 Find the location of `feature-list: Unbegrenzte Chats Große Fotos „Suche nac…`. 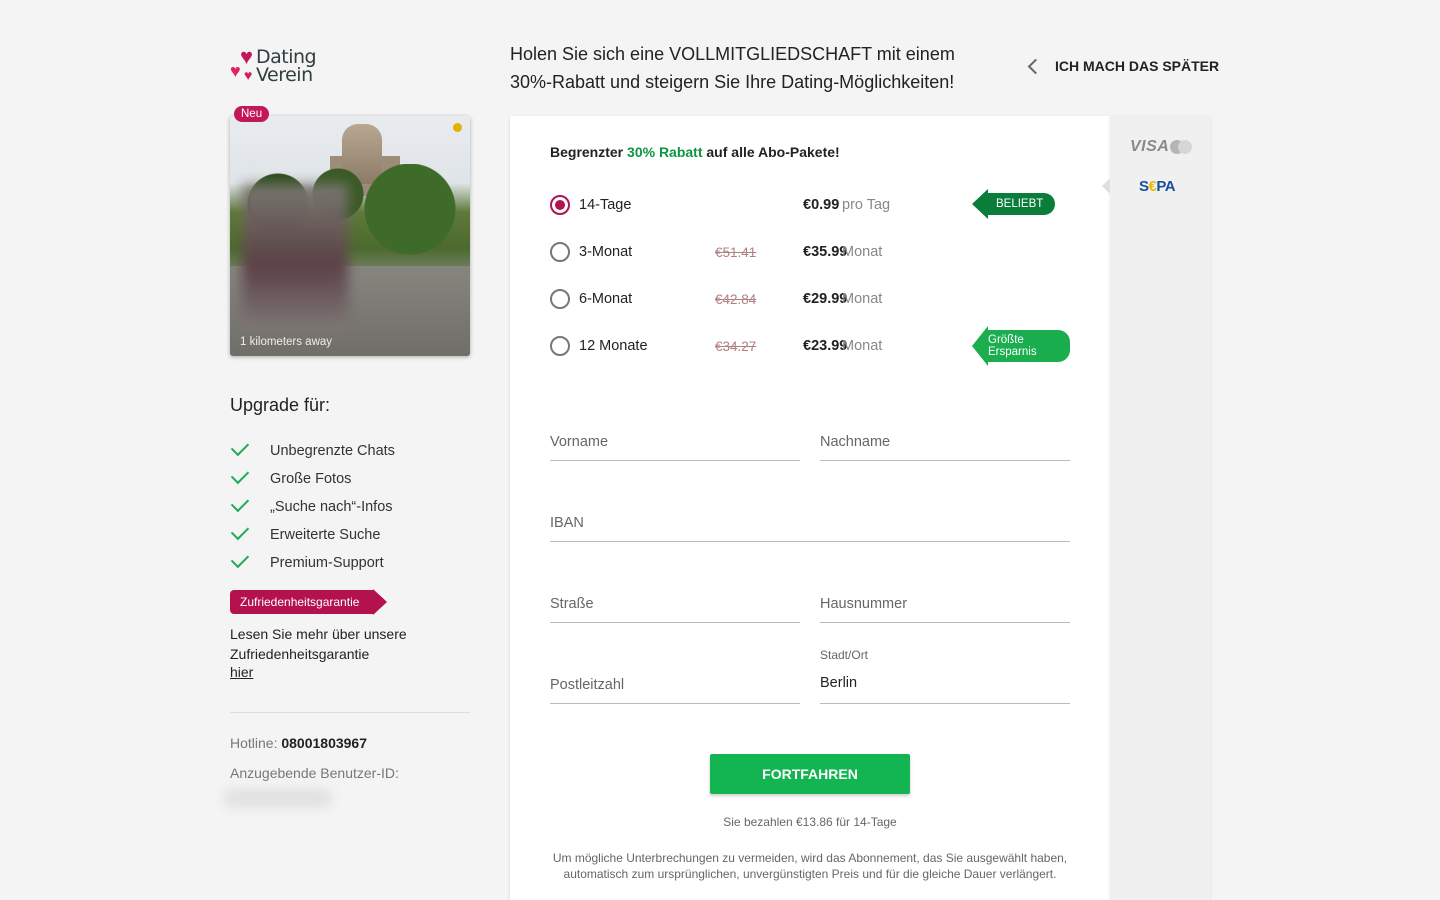

feature-list: Unbegrenzte Chats Große Fotos „Suche nac… is located at coordinates (312, 508).